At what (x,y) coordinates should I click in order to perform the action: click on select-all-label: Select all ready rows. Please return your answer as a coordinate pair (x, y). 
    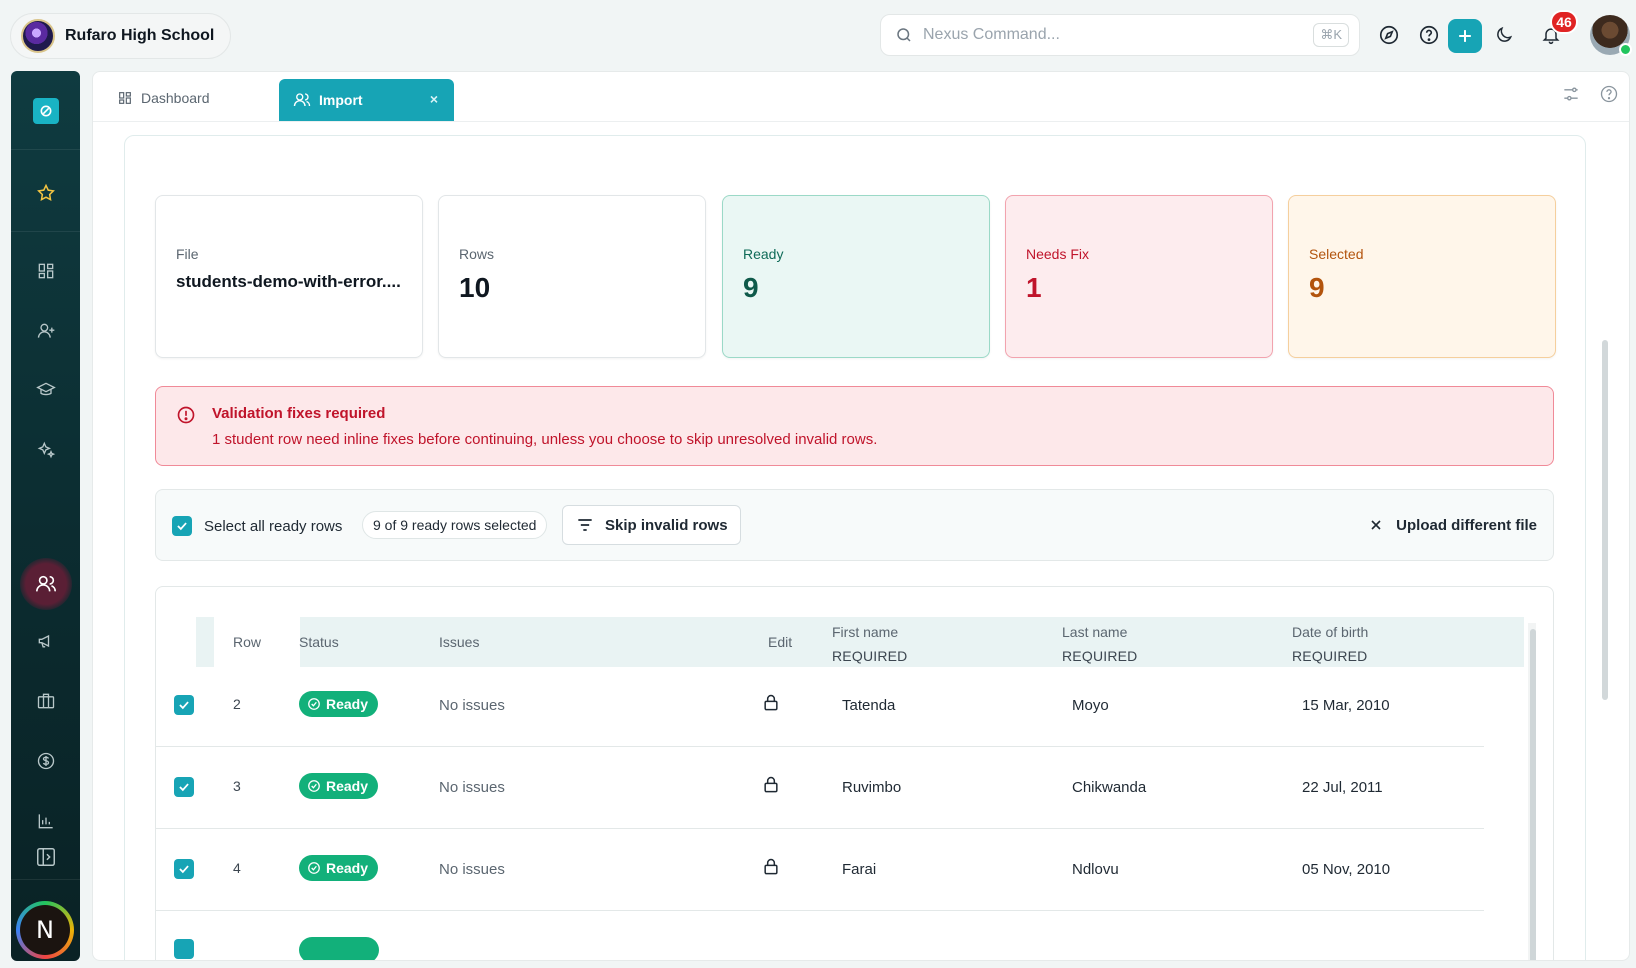
    Looking at the image, I should click on (273, 526).